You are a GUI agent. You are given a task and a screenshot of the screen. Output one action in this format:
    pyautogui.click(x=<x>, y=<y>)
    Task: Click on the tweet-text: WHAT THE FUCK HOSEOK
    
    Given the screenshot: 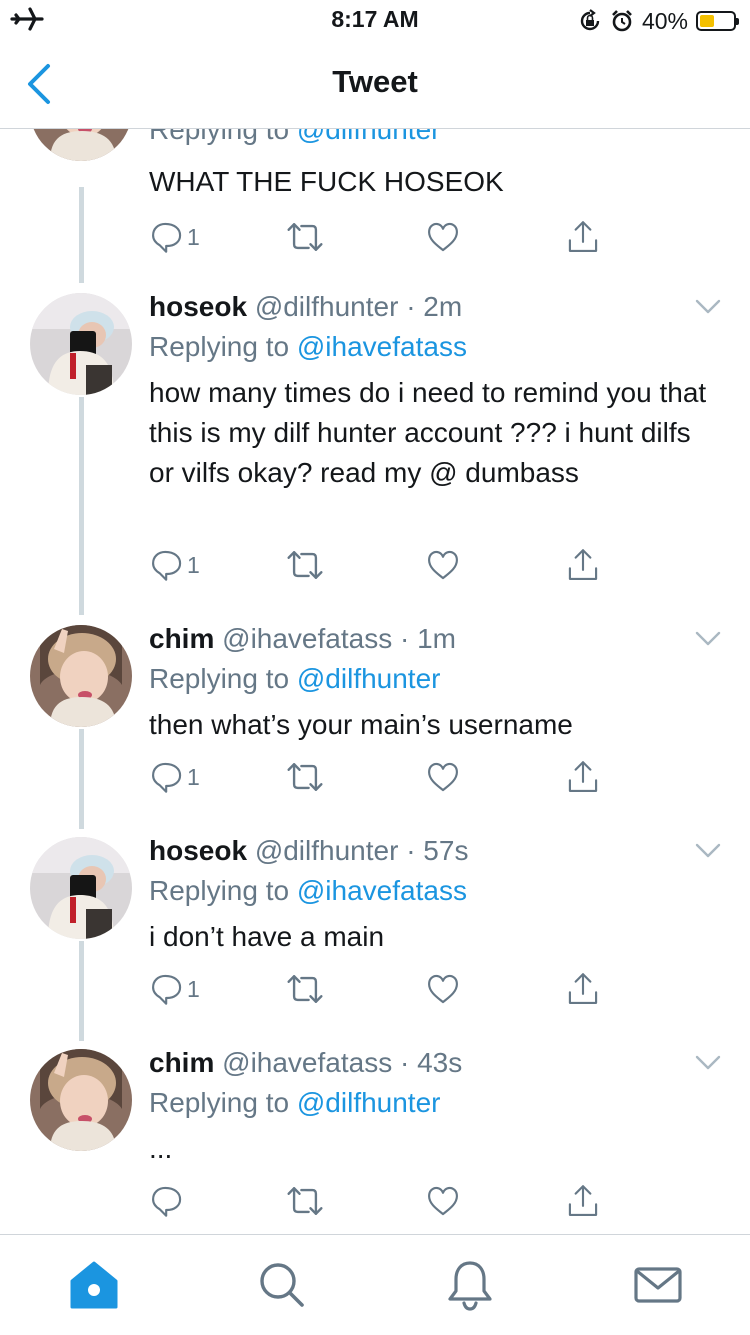 What is the action you would take?
    pyautogui.click(x=326, y=181)
    